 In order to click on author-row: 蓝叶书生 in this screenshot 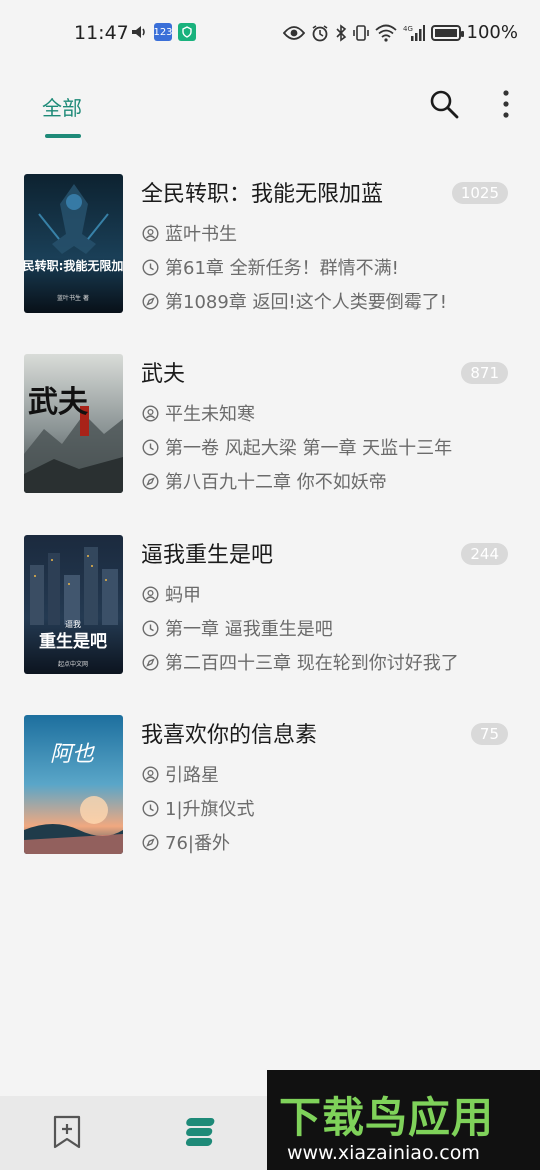, I will do `click(189, 233)`.